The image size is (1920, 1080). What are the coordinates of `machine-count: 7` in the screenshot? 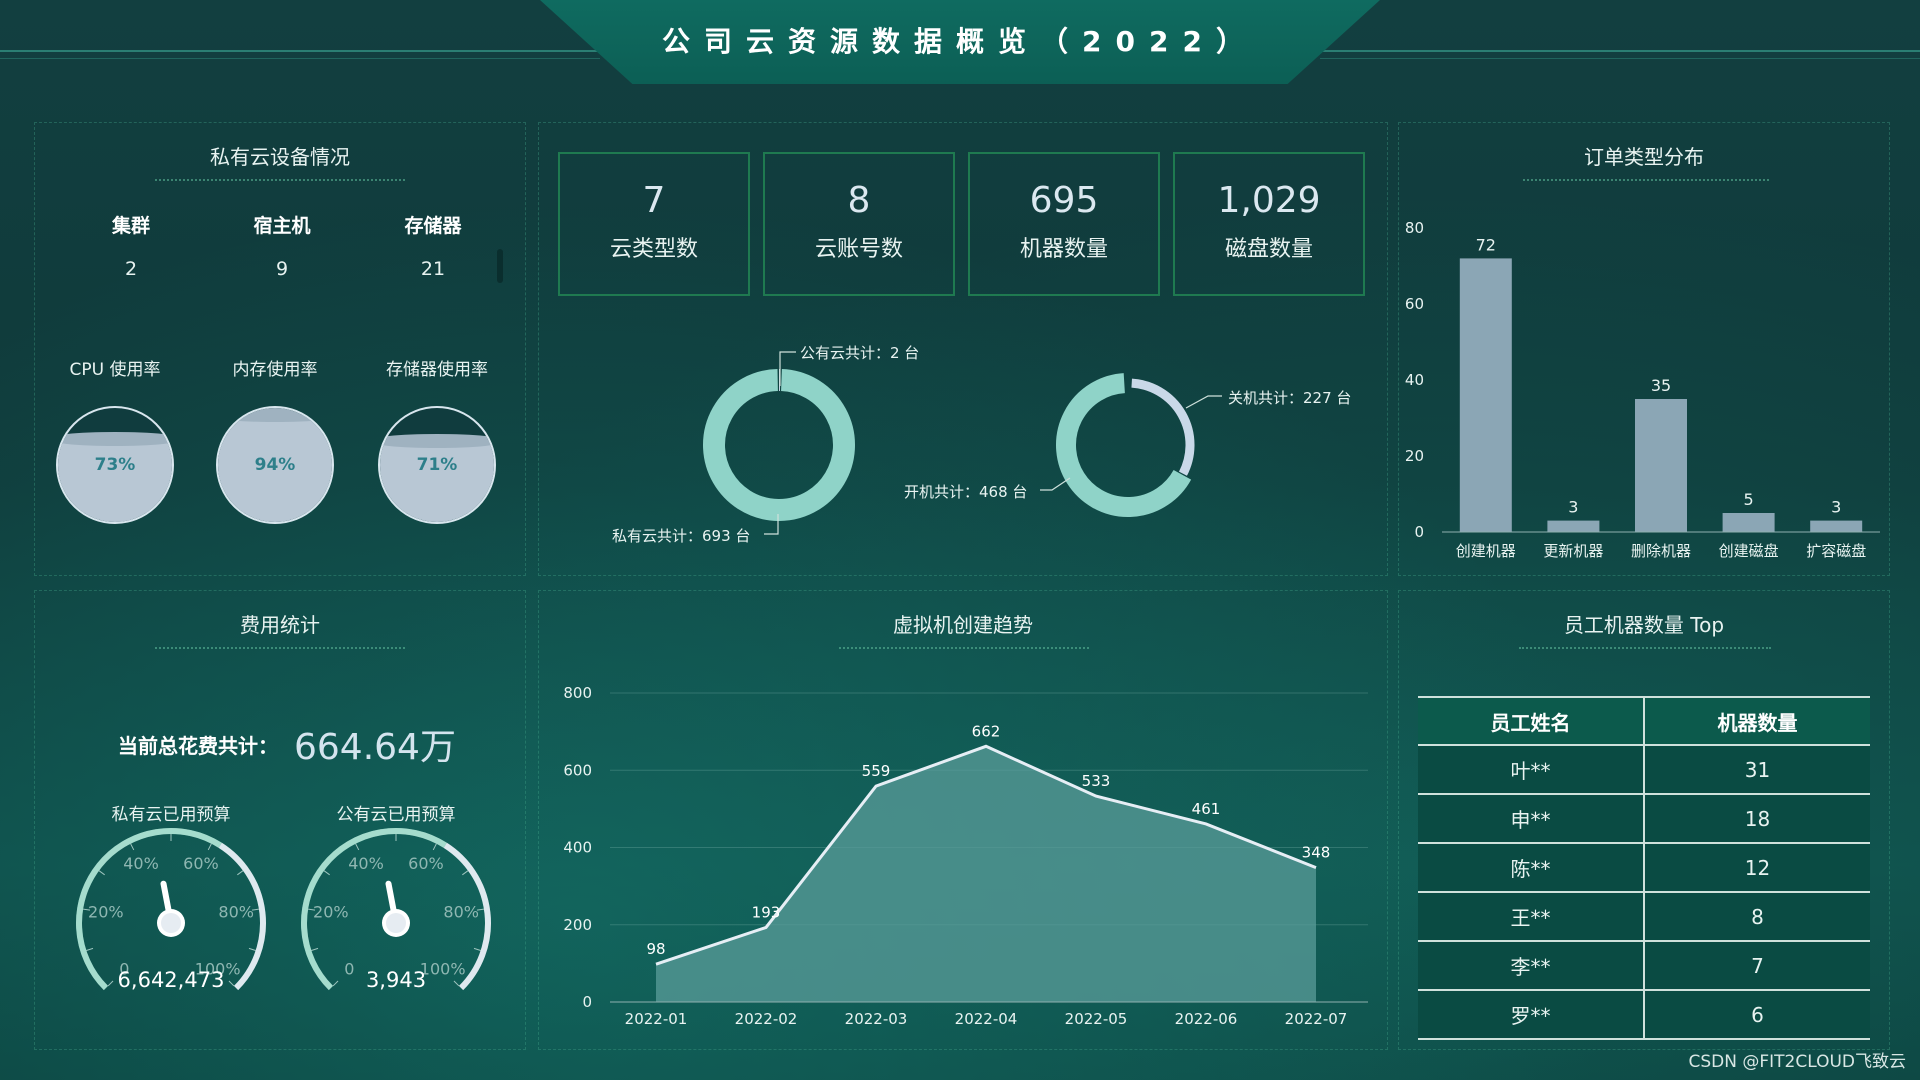 It's located at (1757, 966).